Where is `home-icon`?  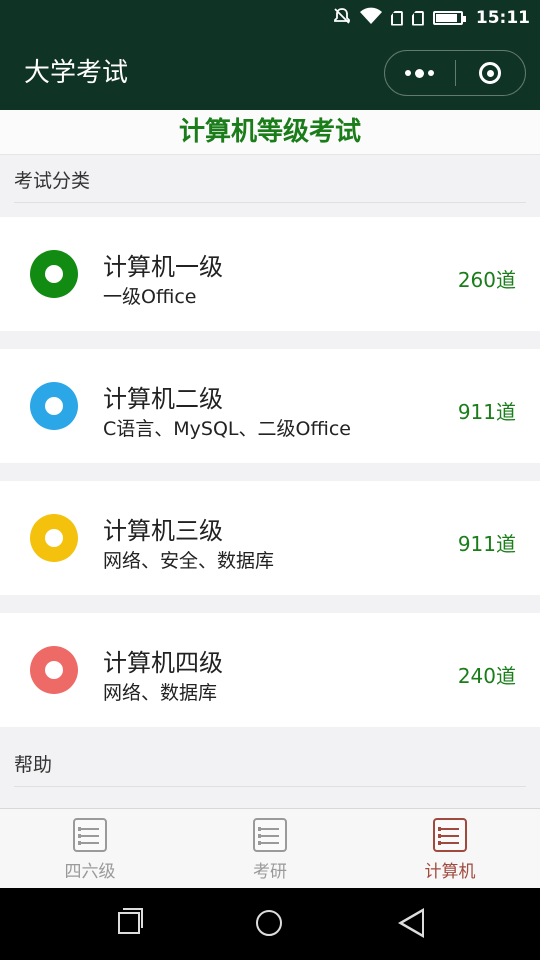 home-icon is located at coordinates (269, 923).